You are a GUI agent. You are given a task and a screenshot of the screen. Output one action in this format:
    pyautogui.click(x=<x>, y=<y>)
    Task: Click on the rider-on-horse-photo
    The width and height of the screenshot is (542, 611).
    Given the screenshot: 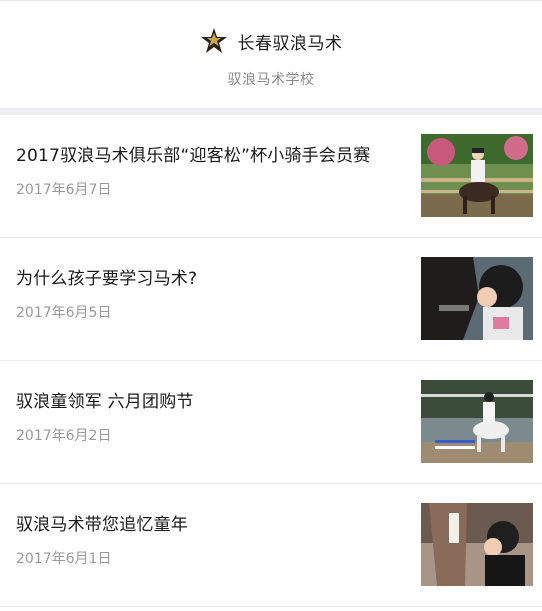 What is the action you would take?
    pyautogui.click(x=477, y=175)
    